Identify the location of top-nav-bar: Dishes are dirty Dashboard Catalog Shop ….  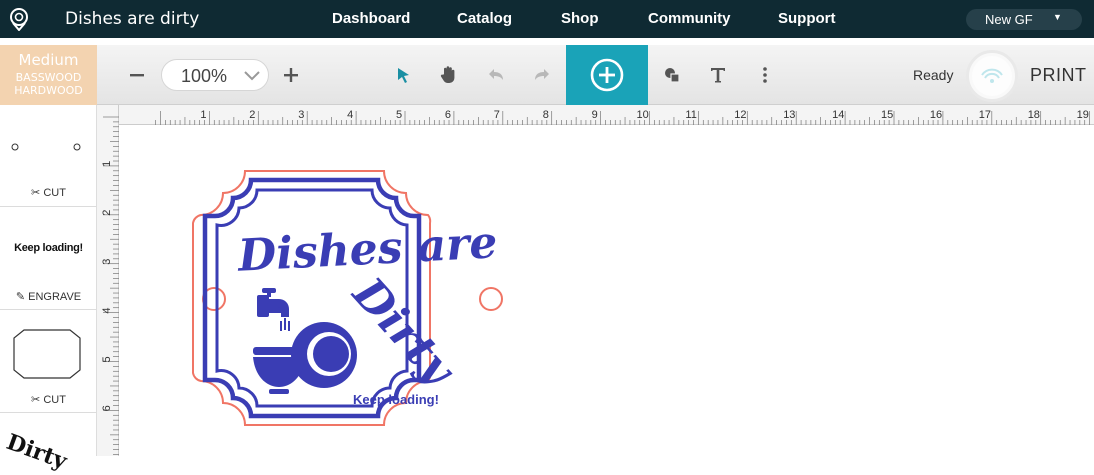
(547, 19).